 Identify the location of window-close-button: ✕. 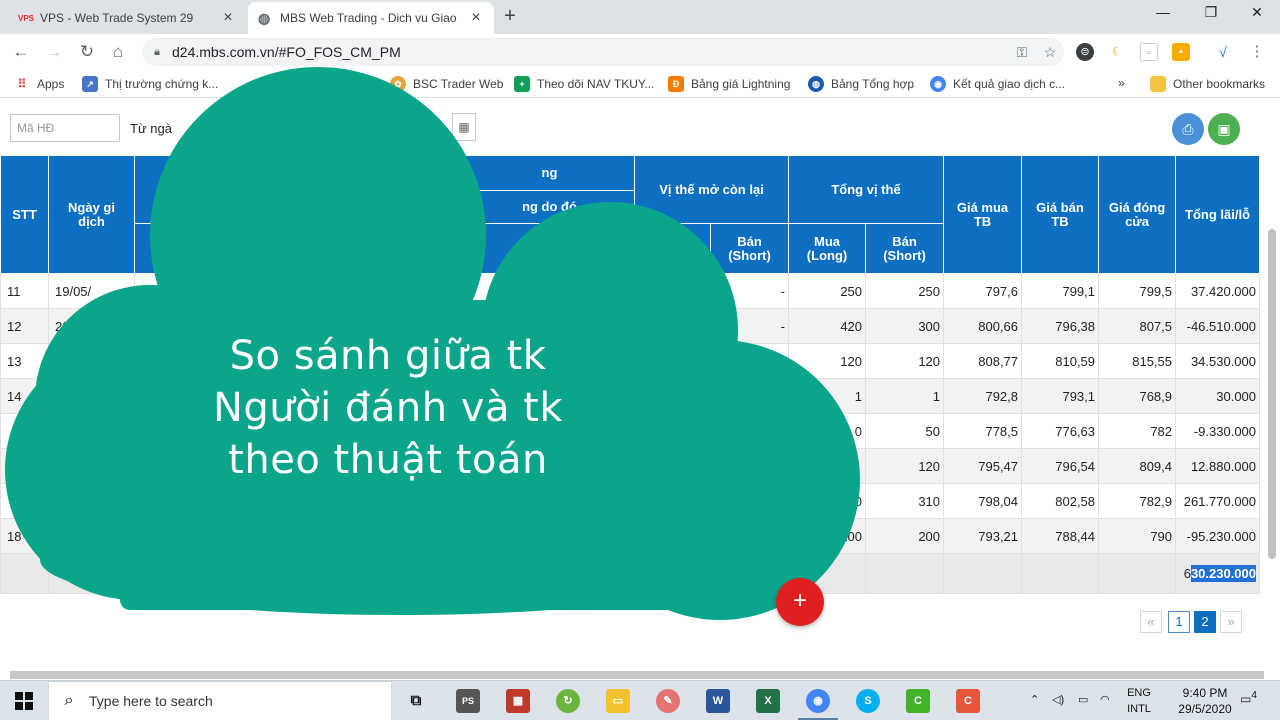
(1257, 12).